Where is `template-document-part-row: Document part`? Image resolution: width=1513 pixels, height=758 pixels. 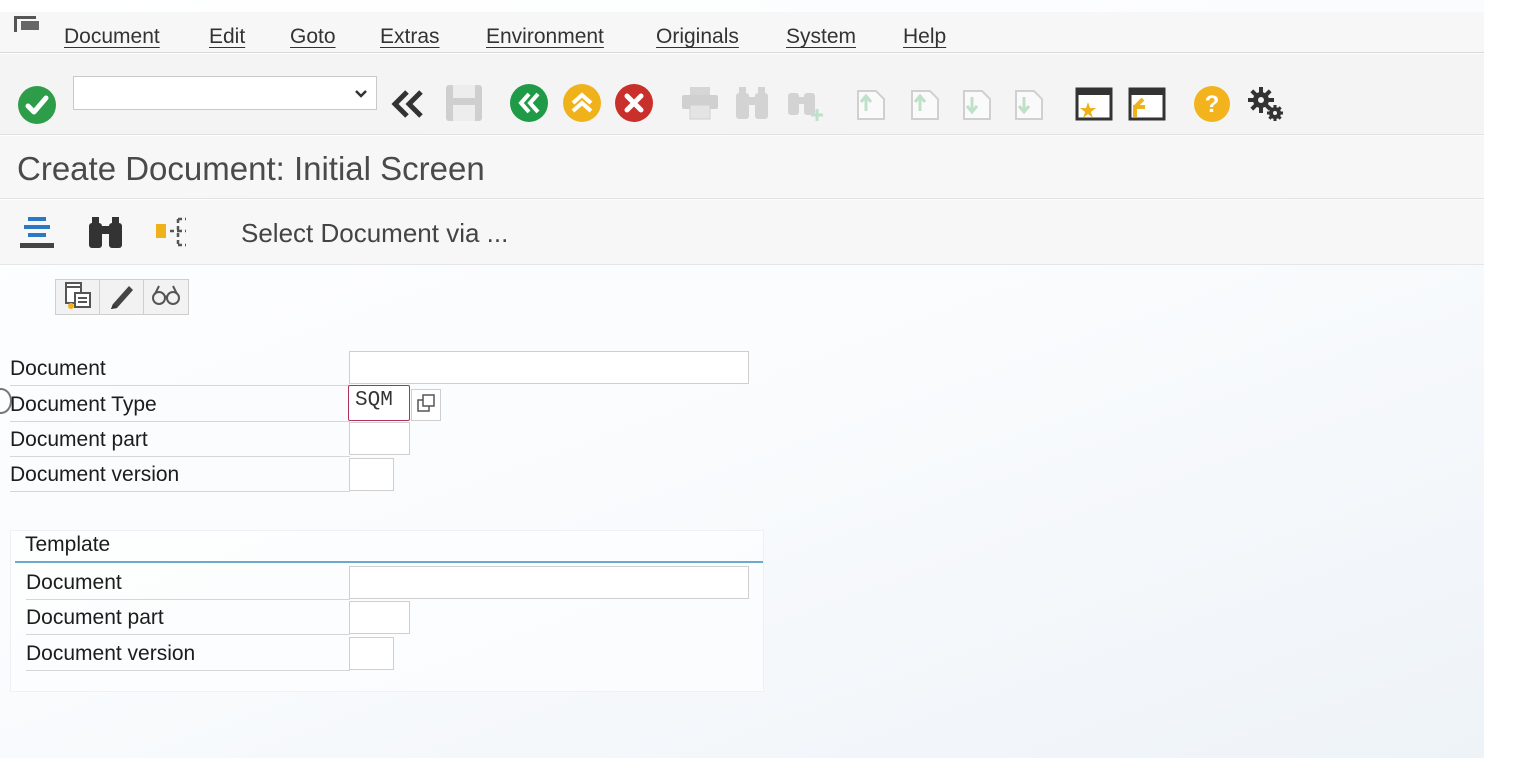
template-document-part-row: Document part is located at coordinates (188, 618).